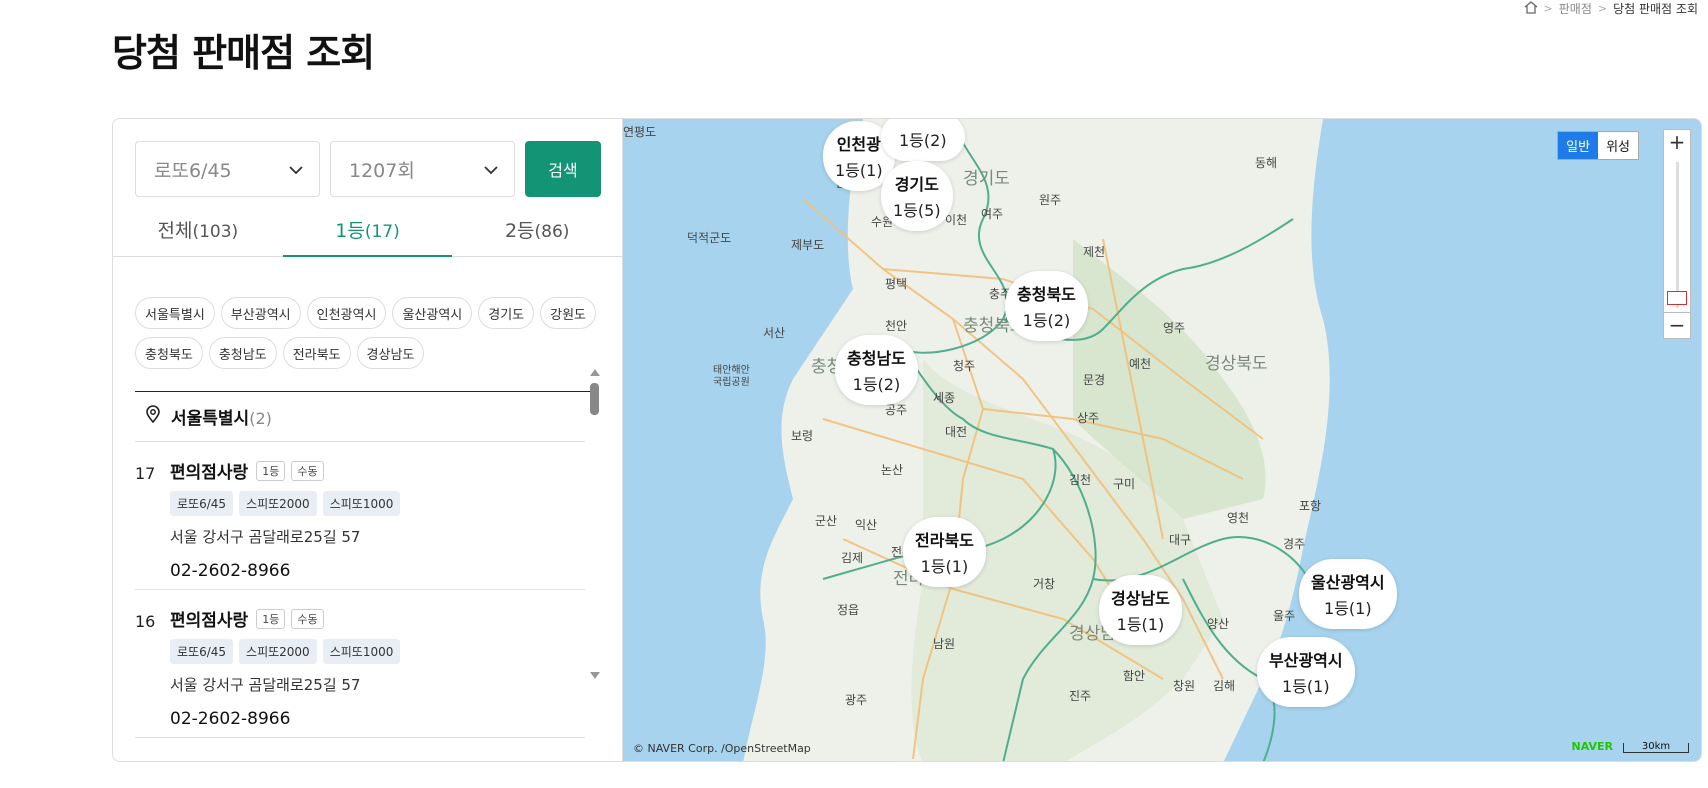 The height and width of the screenshot is (788, 1708). I want to click on map-marker-bubble: 전라북도 1등(1), so click(944, 552).